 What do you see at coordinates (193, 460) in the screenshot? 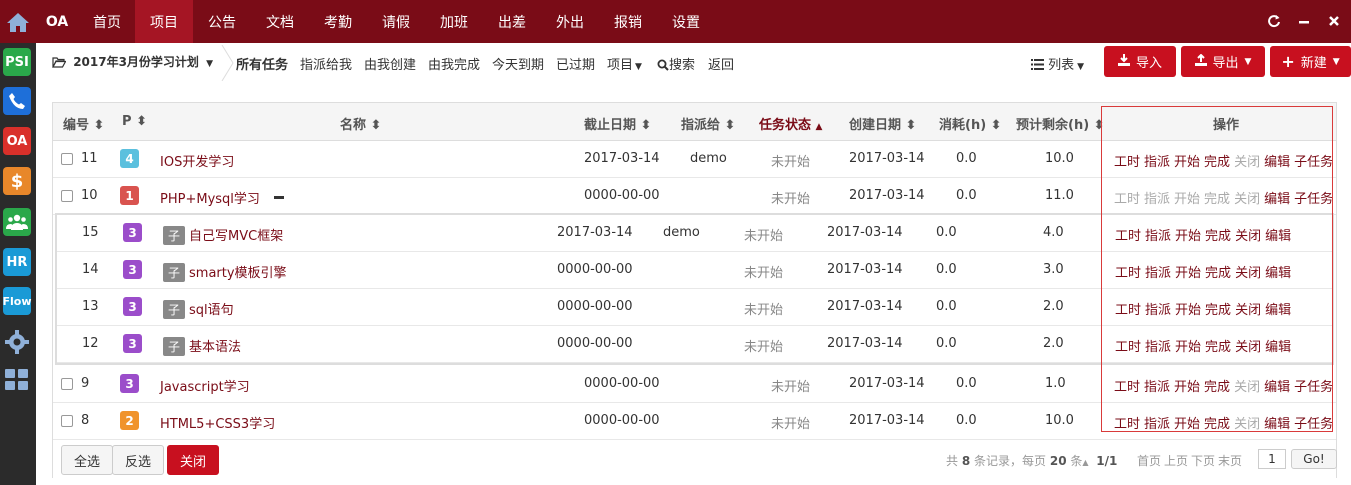
I see `batch-close-button: 关闭` at bounding box center [193, 460].